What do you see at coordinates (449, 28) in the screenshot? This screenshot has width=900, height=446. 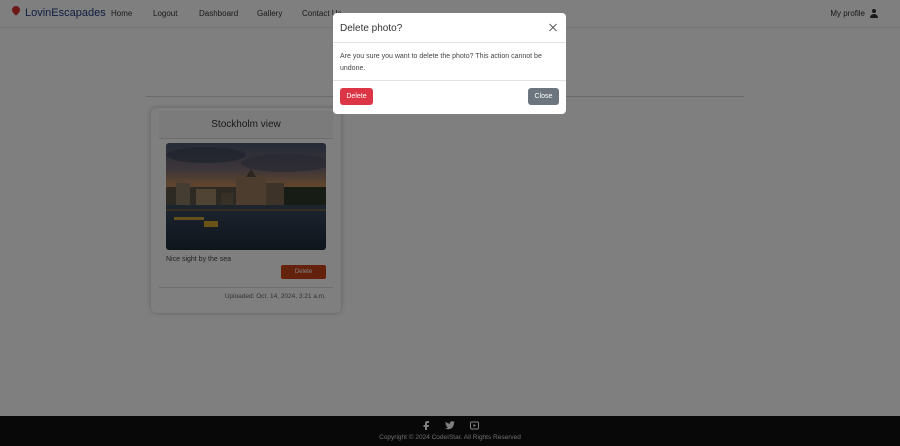 I see `modal-header: Delete photo?` at bounding box center [449, 28].